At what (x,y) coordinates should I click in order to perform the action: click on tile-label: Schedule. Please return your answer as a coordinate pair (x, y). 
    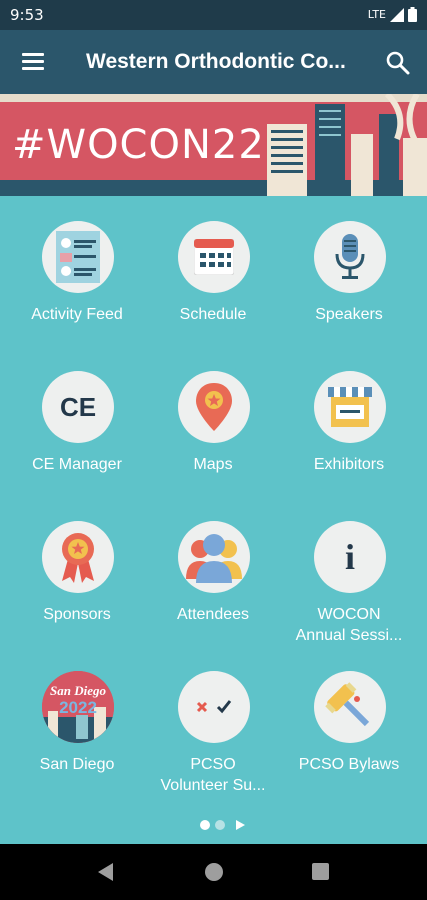
    Looking at the image, I should click on (213, 314).